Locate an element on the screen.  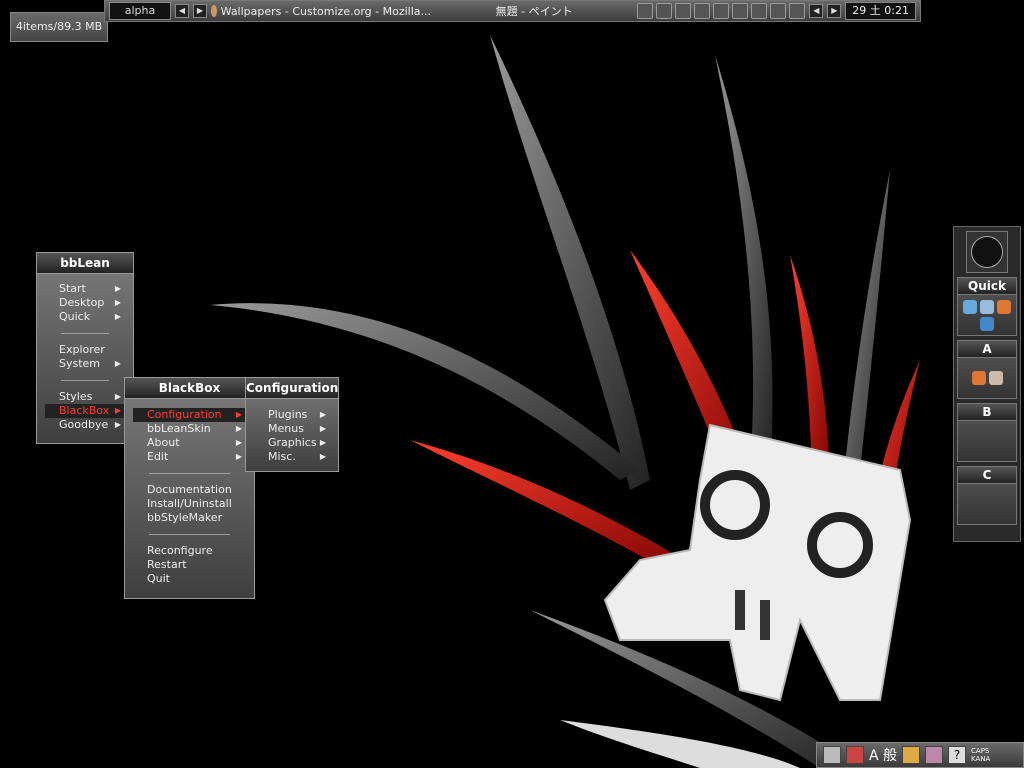
menu-item-plugins: Plugins ▶ is located at coordinates (292, 415).